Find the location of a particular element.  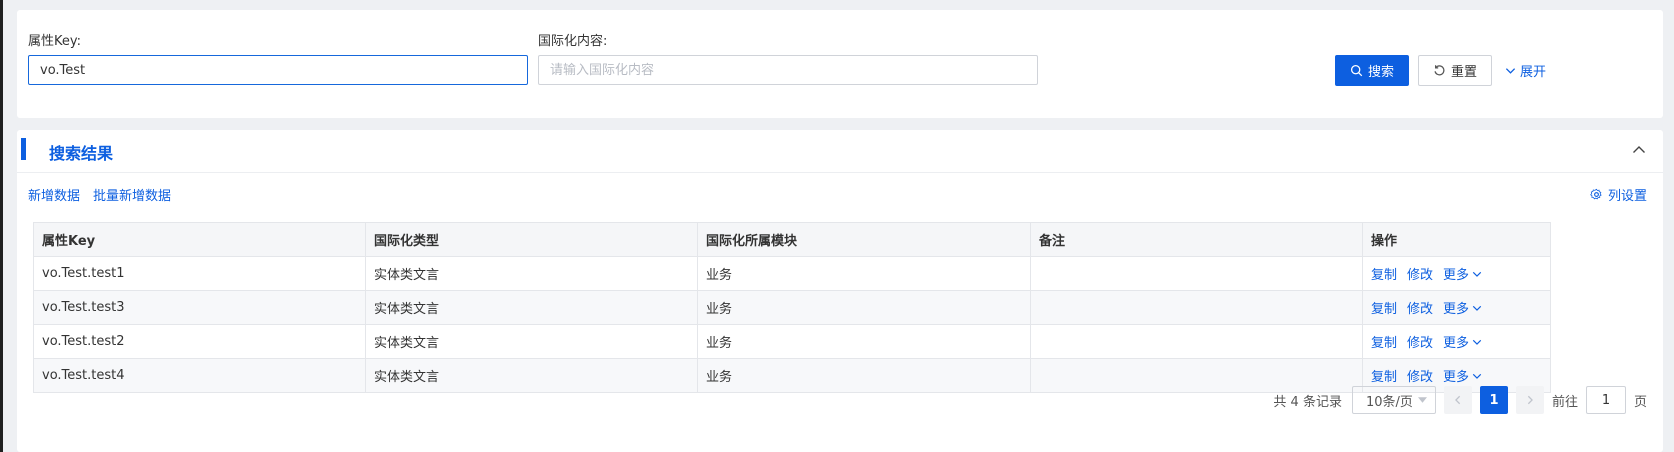

table-row: vo.Test.test1 实体类文言 业务 复制 修改 更多 is located at coordinates (792, 273).